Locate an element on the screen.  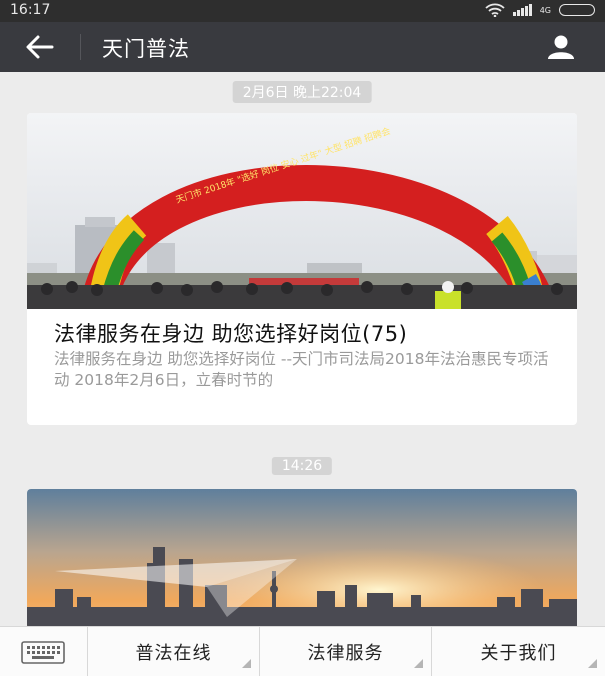
network-type: 4G is located at coordinates (545, 10).